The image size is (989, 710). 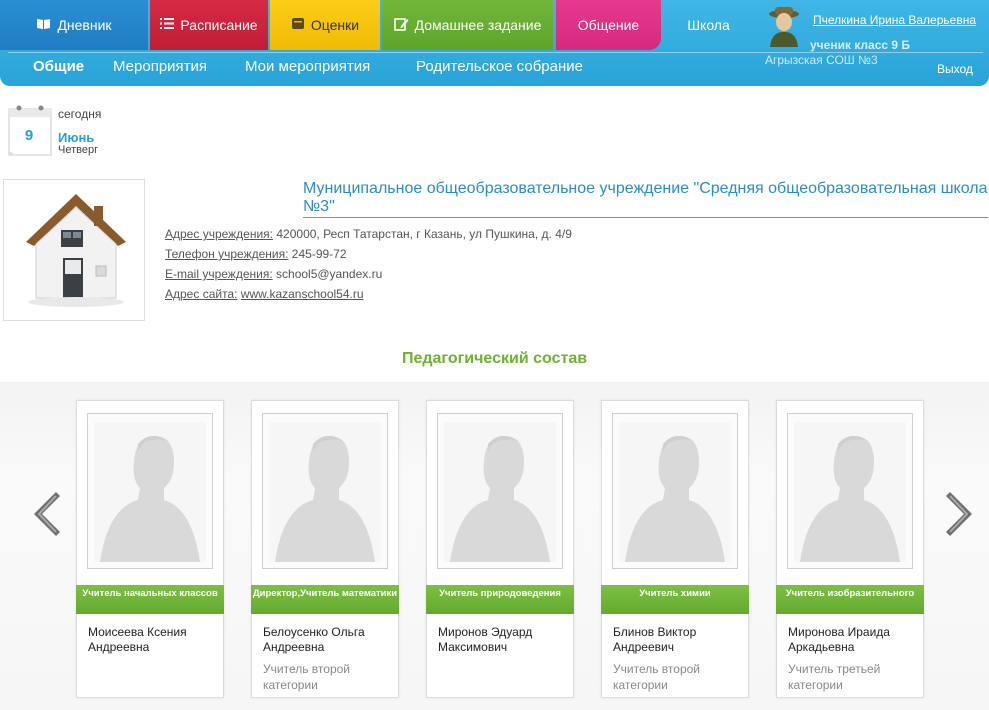 I want to click on phone-value: 245-99-72, so click(x=319, y=254).